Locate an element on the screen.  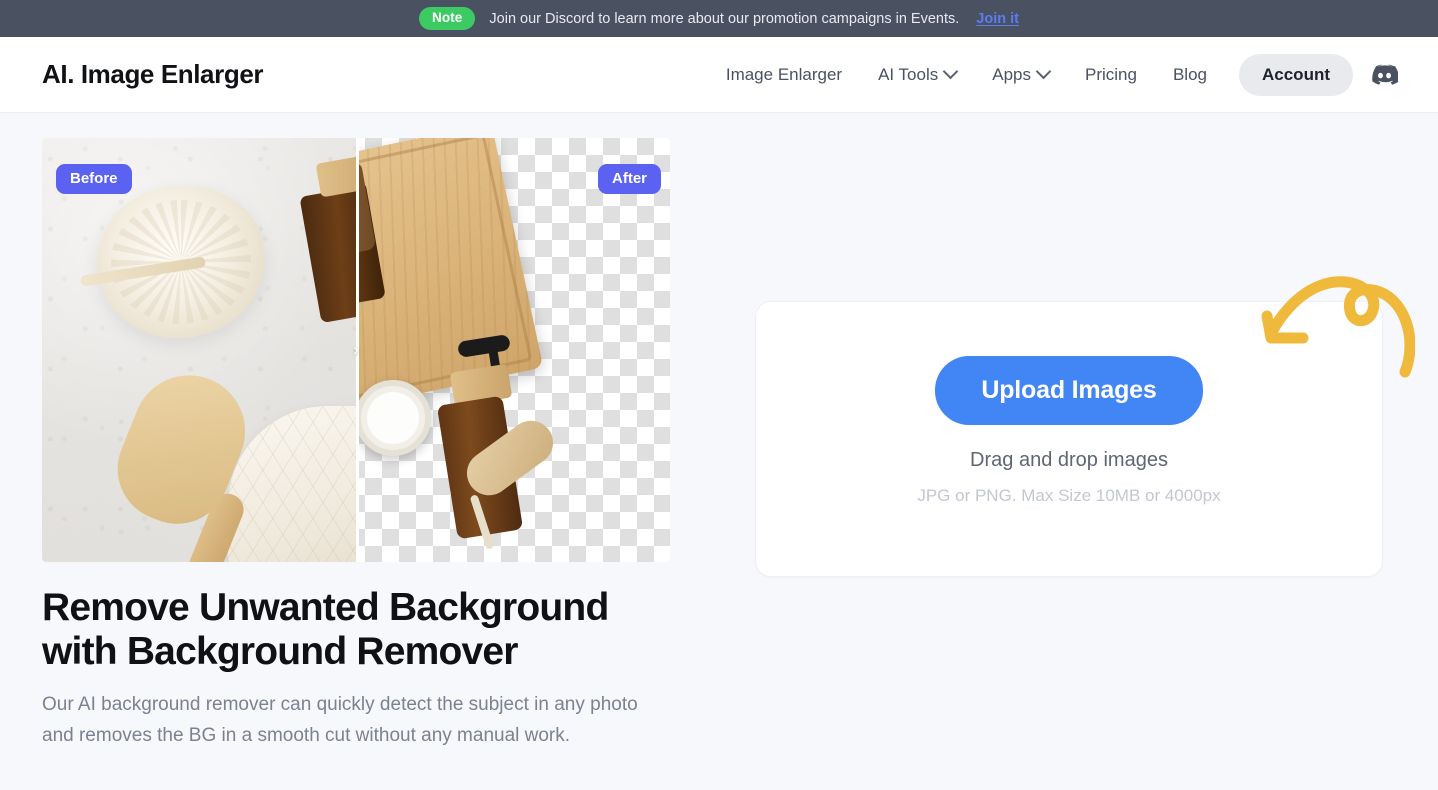
nav-item-image-enlarger: Image Enlarger is located at coordinates (784, 75).